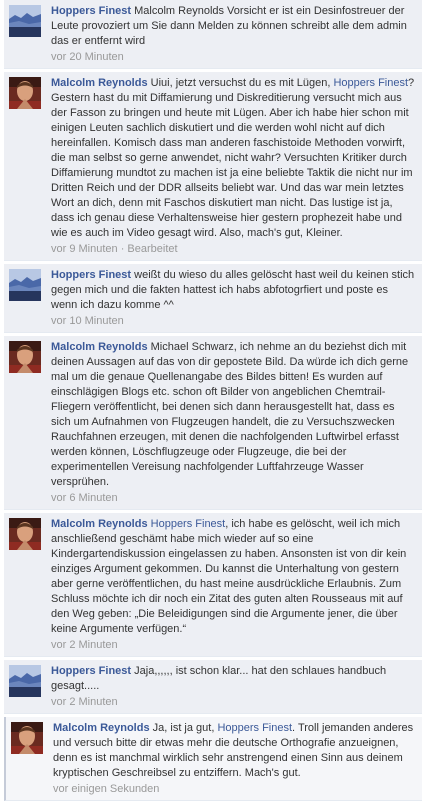 Image resolution: width=424 pixels, height=801 pixels. What do you see at coordinates (233, 321) in the screenshot?
I see `comment-meta: vor 10 Minuten` at bounding box center [233, 321].